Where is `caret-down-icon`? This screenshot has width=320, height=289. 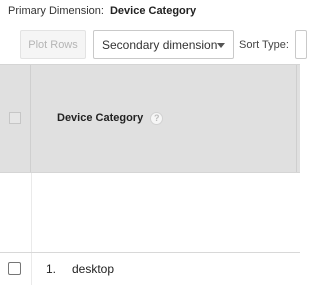
caret-down-icon is located at coordinates (221, 45).